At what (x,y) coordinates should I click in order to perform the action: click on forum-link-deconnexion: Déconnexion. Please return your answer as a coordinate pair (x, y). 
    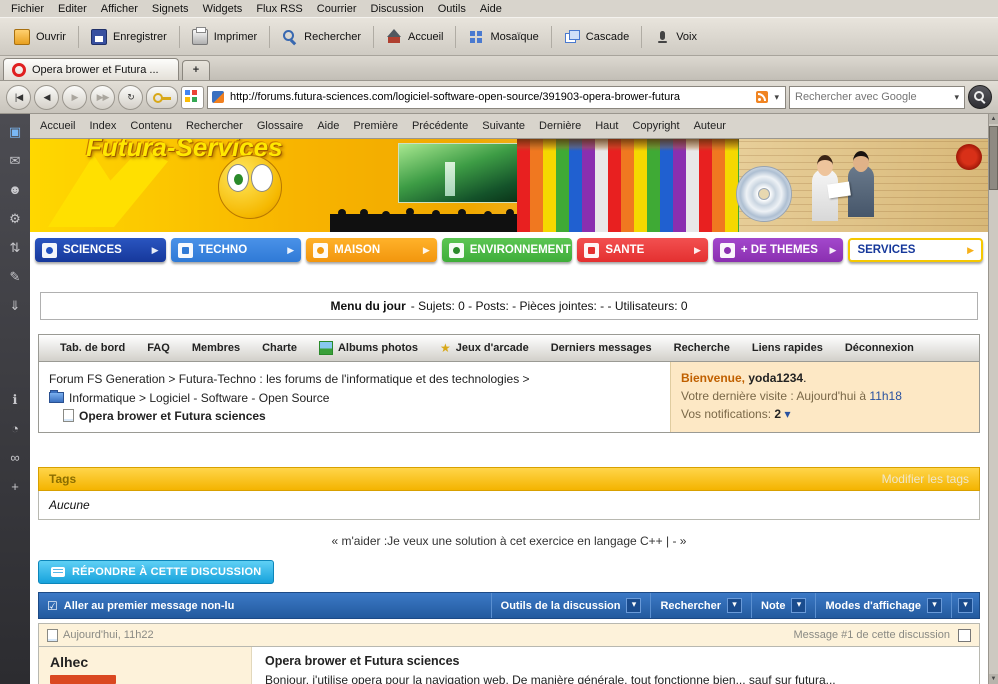
    Looking at the image, I should click on (879, 348).